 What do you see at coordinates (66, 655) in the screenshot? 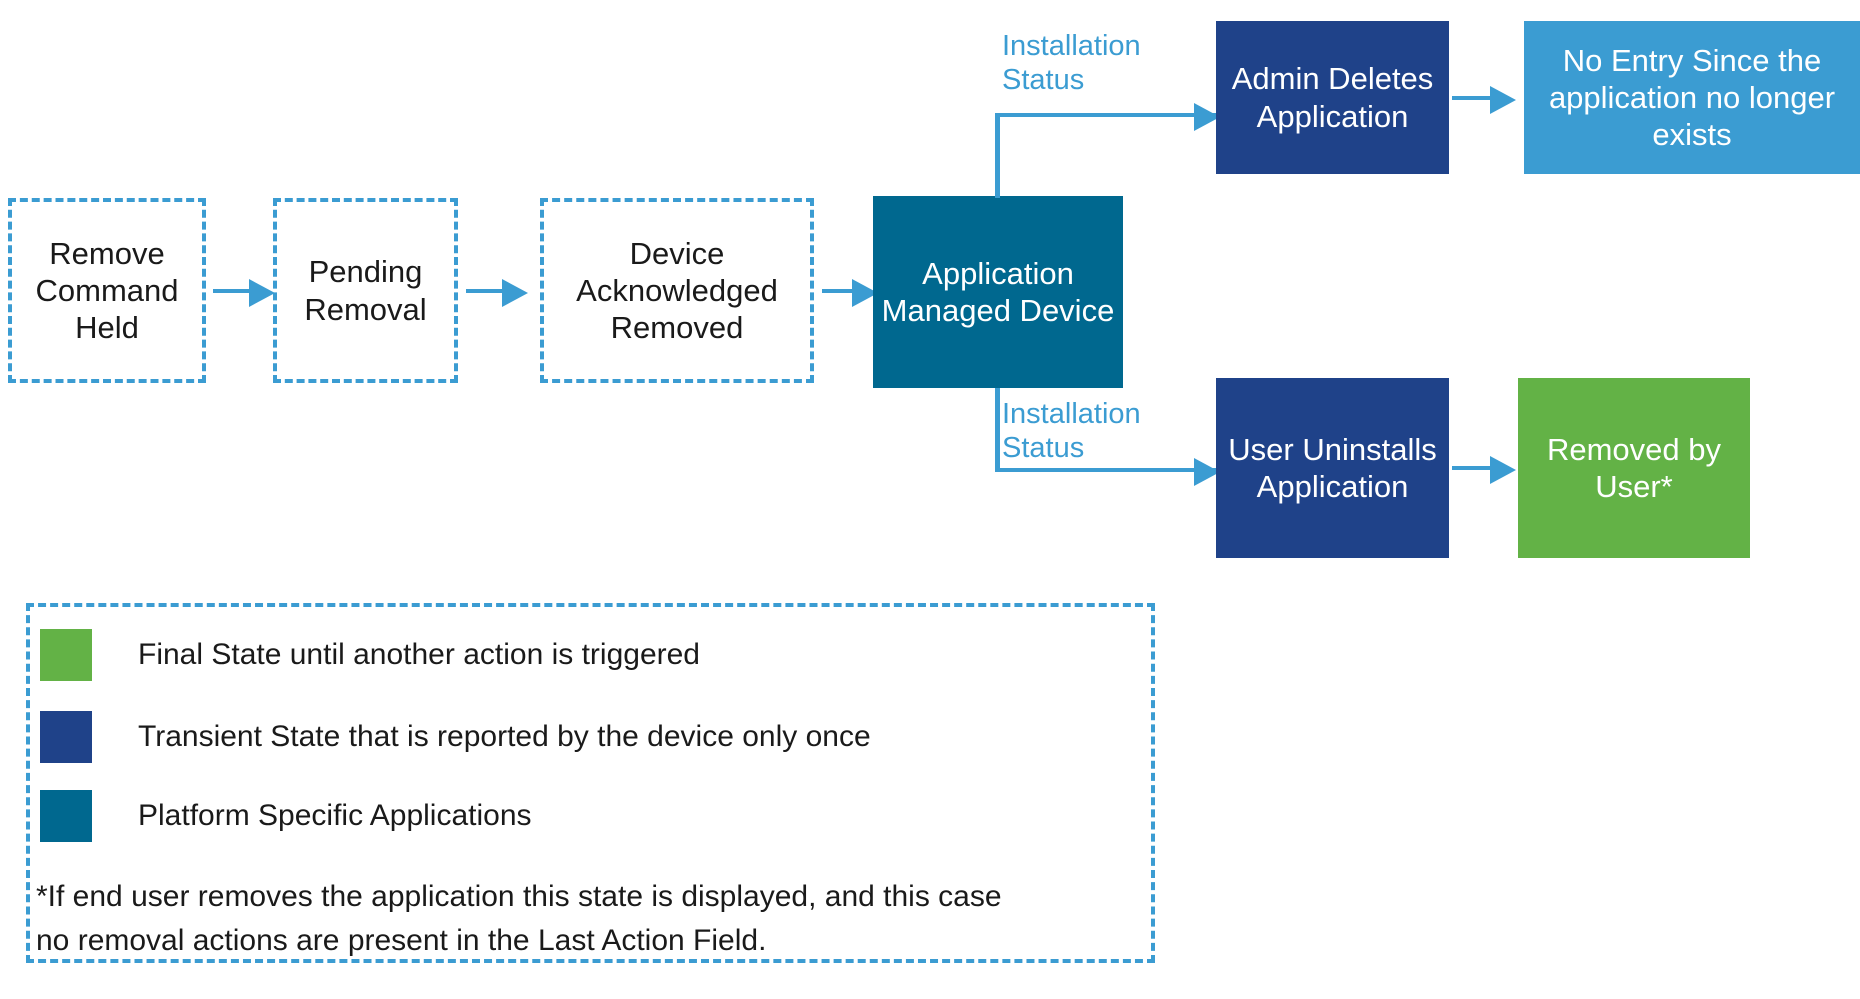
I see `legend-swatch-green` at bounding box center [66, 655].